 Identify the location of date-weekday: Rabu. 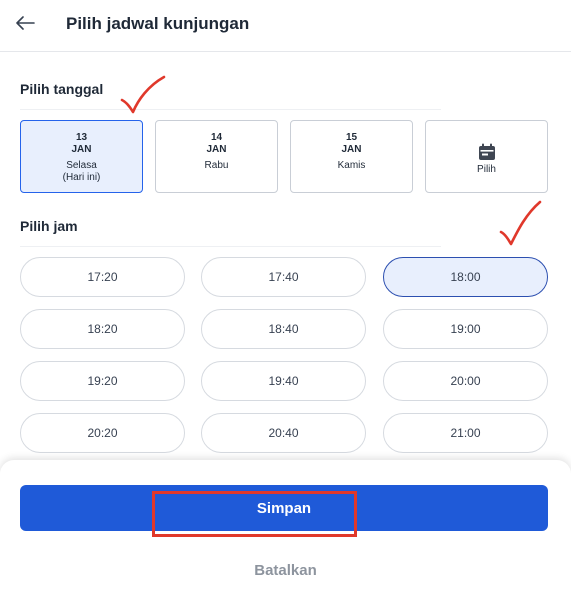
(216, 165).